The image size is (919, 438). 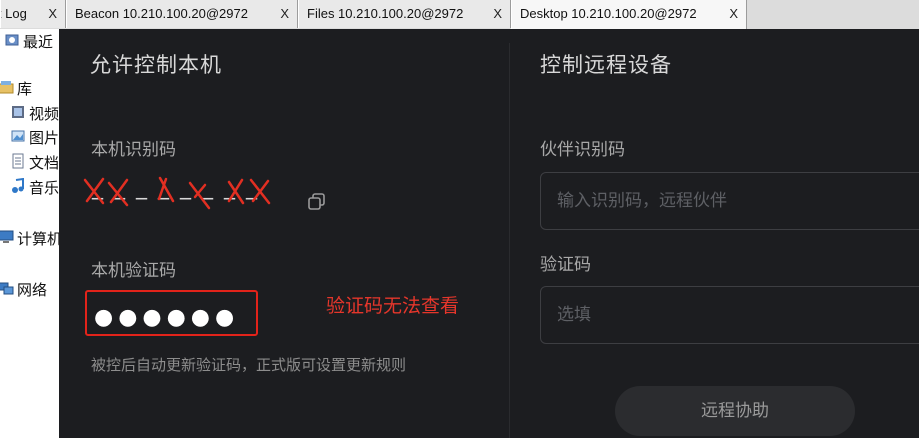 What do you see at coordinates (606, 65) in the screenshot?
I see `remote-control-title: 控制远程设备` at bounding box center [606, 65].